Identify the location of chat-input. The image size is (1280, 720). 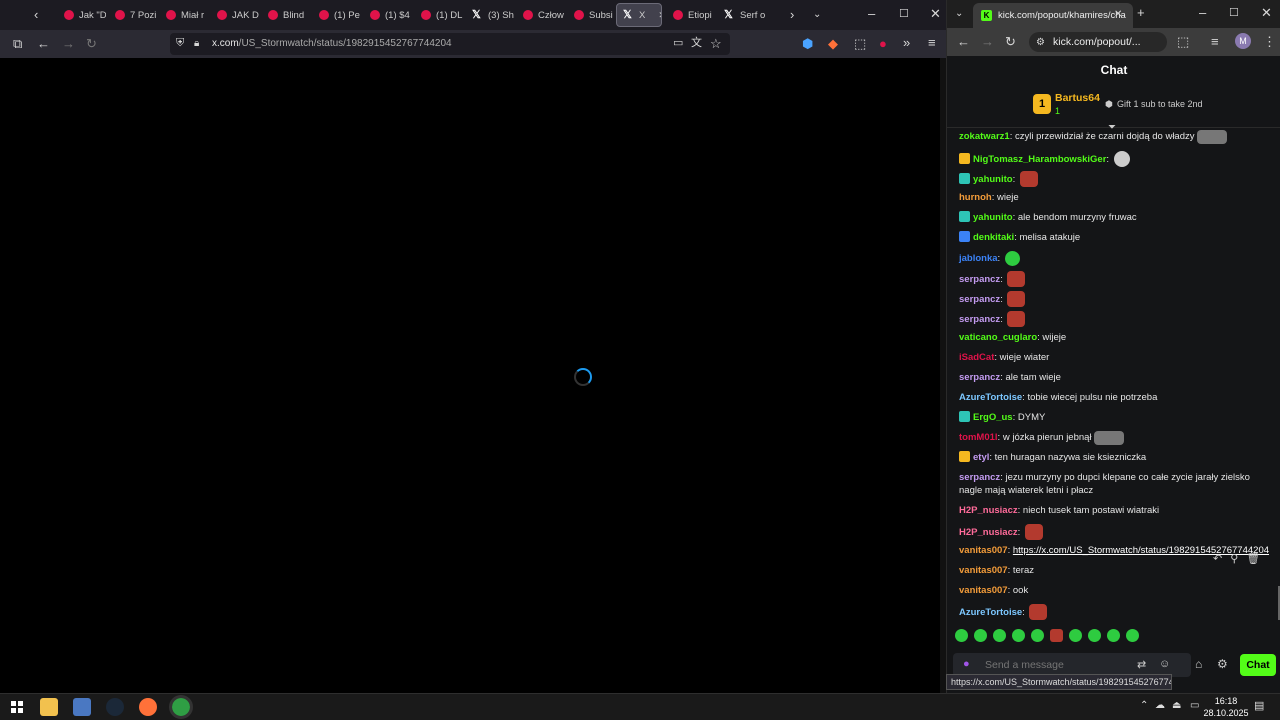
(1060, 665).